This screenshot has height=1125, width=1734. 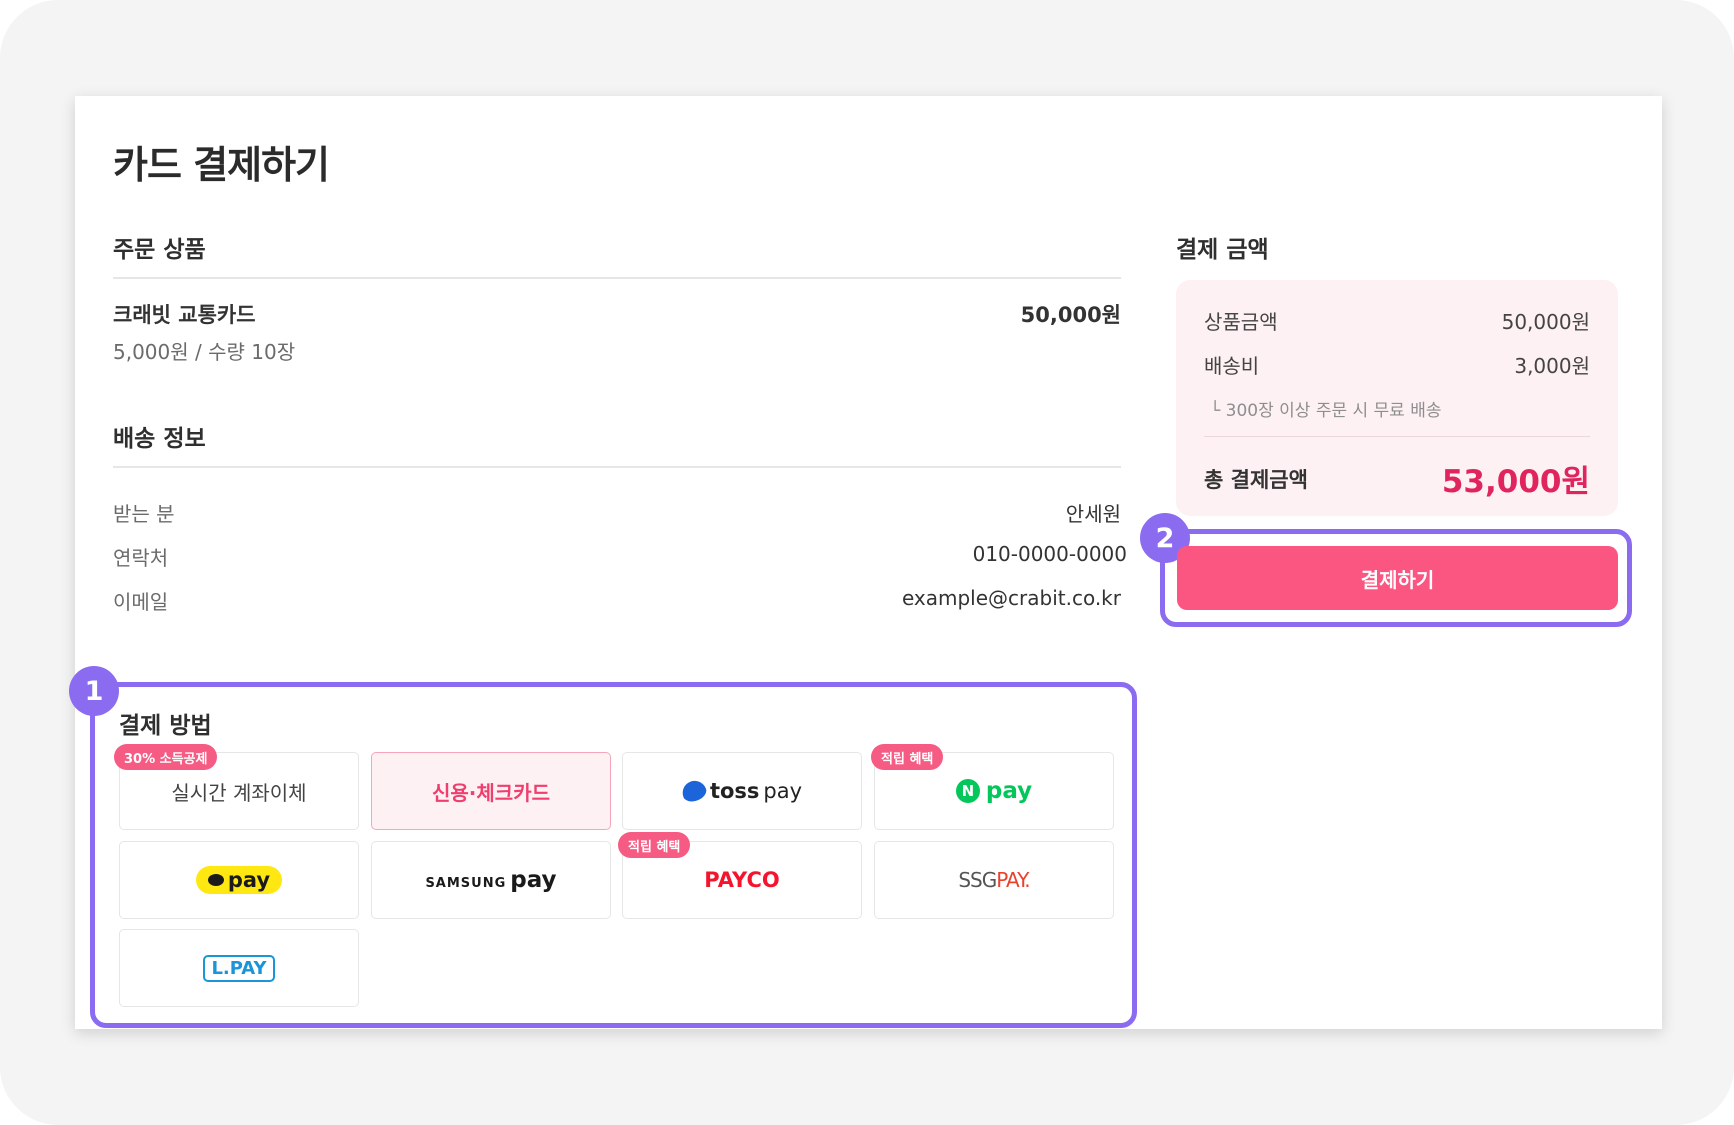 I want to click on summary-row-subtotal: 상품금액 50,000원, so click(x=1397, y=320).